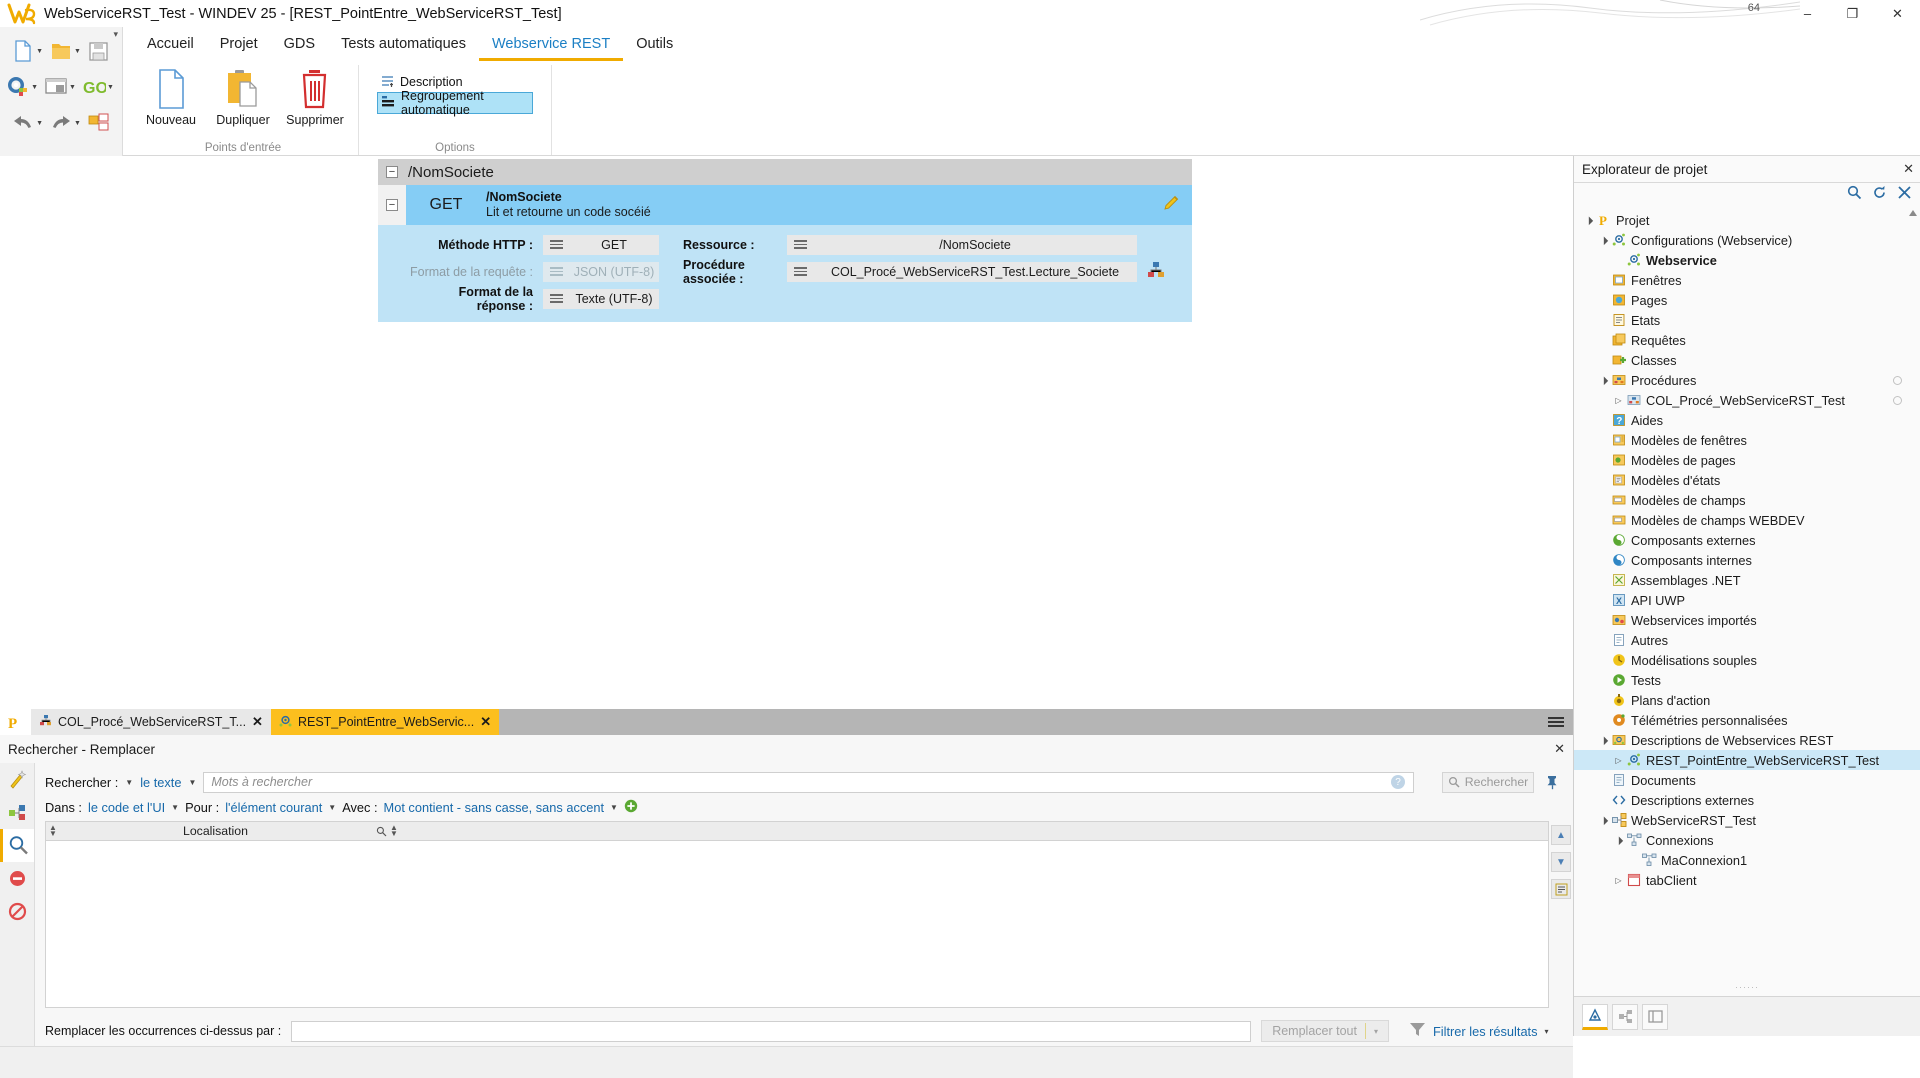 Image resolution: width=1920 pixels, height=1078 pixels. I want to click on search-help-icon: ?, so click(1398, 782).